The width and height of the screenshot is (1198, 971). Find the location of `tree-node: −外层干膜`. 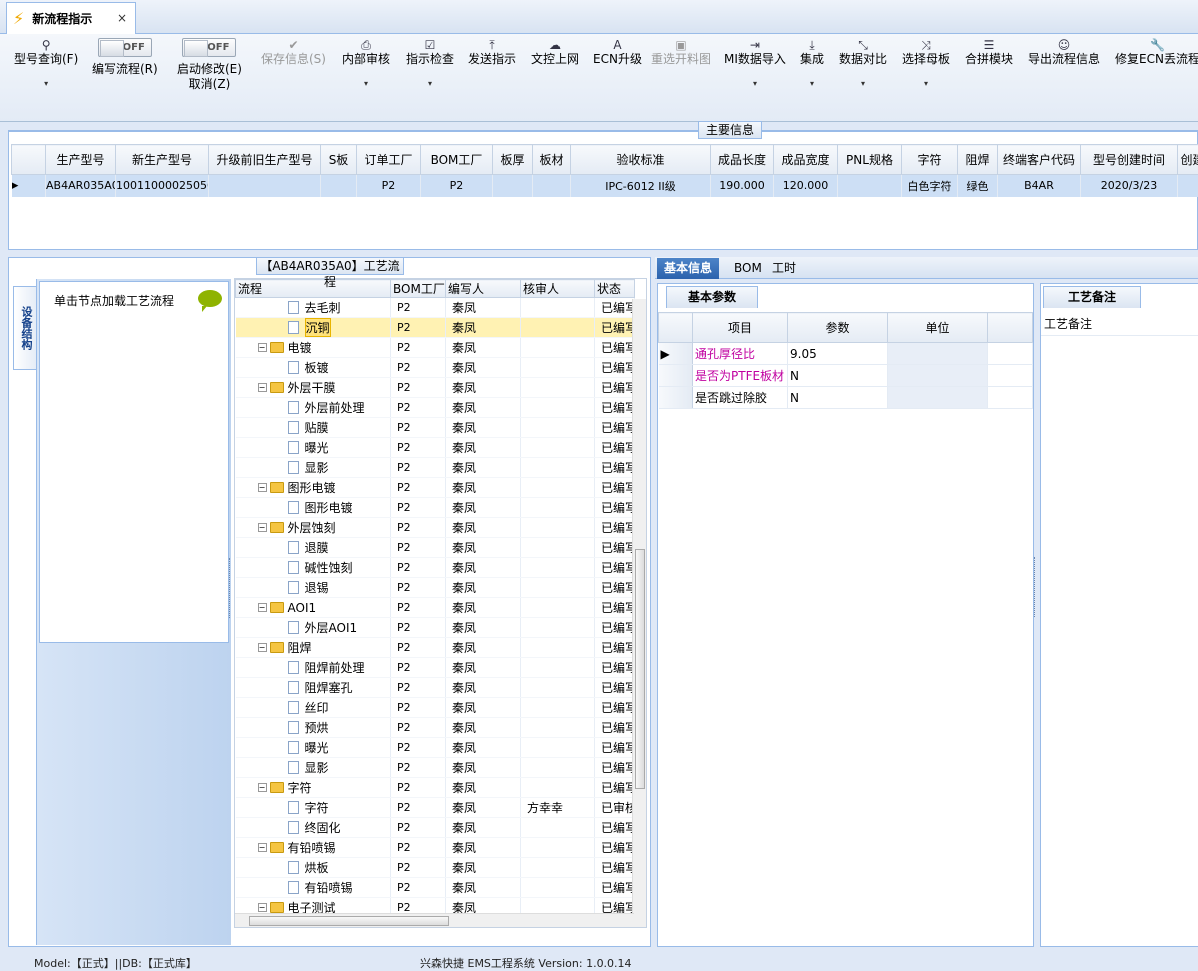

tree-node: −外层干膜 is located at coordinates (313, 387).